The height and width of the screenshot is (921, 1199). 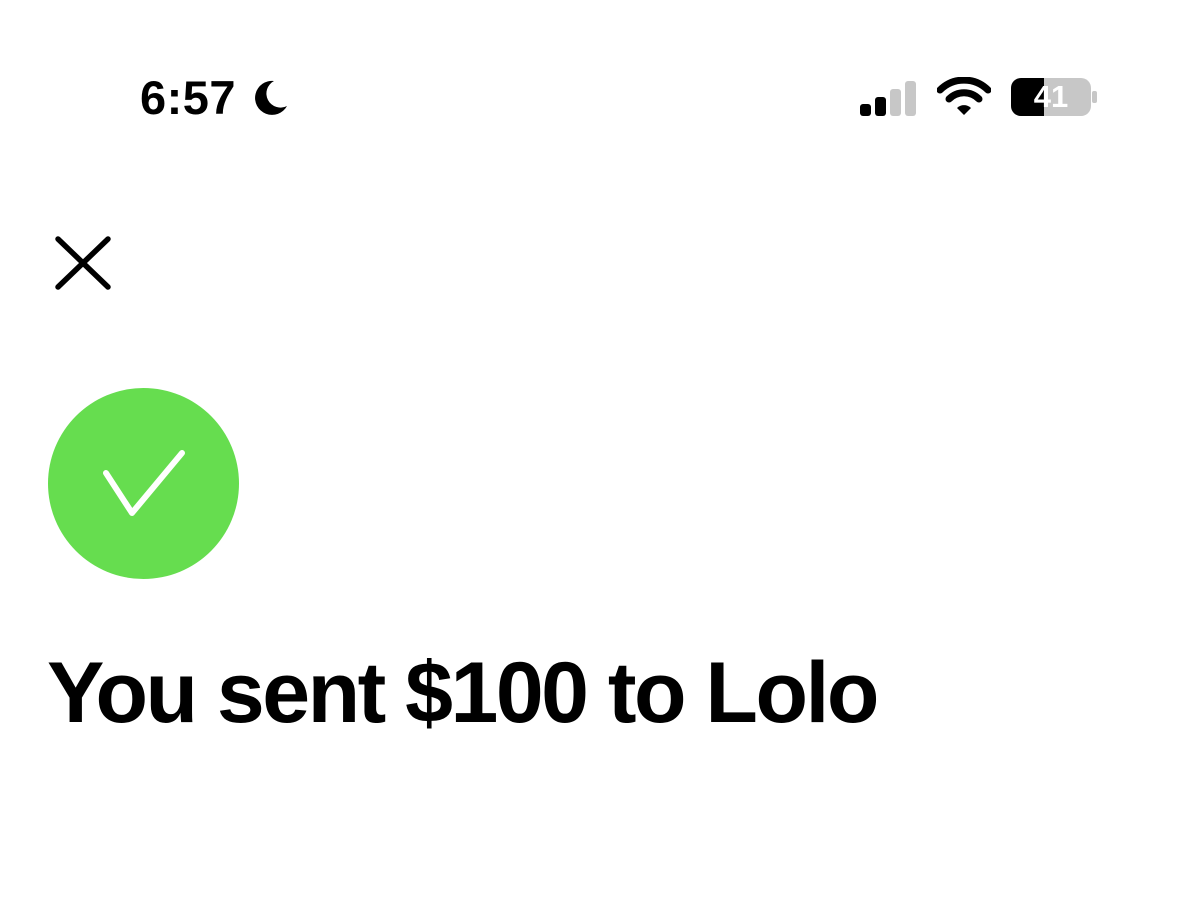 I want to click on battery-indicator: 41, so click(x=1054, y=97).